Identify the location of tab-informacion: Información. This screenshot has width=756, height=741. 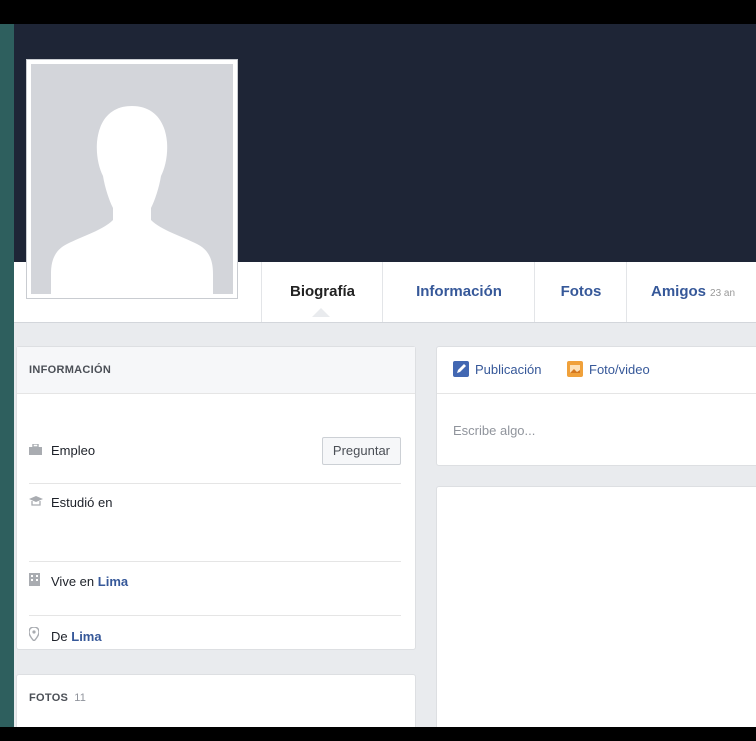
(458, 292).